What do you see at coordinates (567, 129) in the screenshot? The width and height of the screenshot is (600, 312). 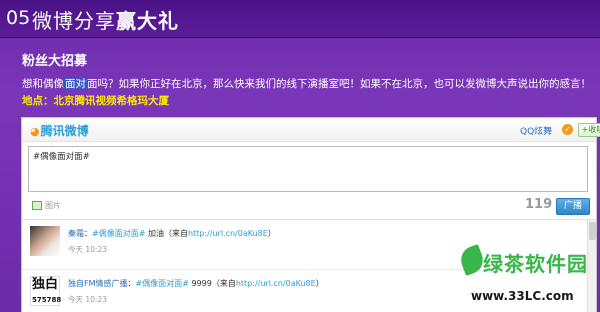 I see `verified-icon: ✓` at bounding box center [567, 129].